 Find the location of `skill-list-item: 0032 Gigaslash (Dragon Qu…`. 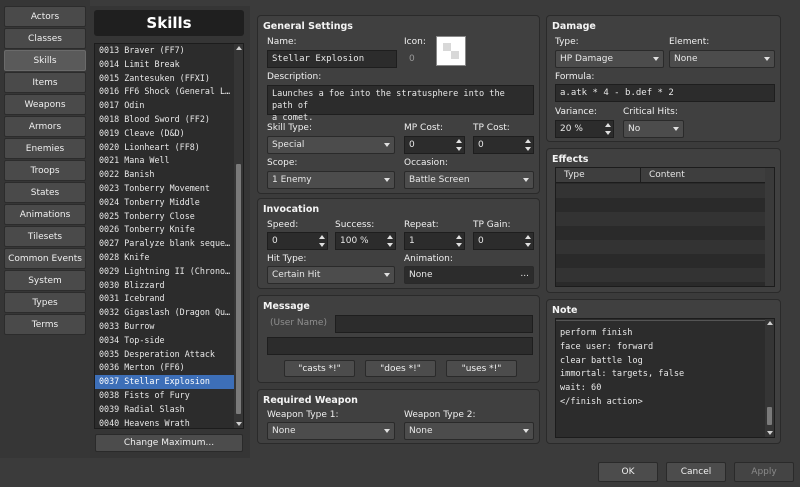

skill-list-item: 0032 Gigaslash (Dragon Qu… is located at coordinates (165, 313).